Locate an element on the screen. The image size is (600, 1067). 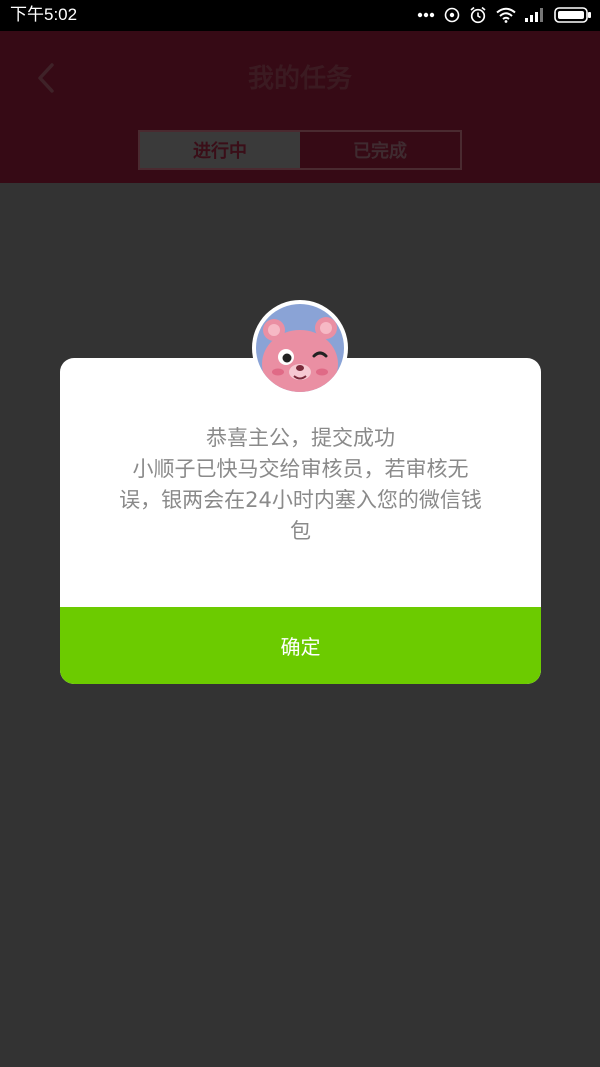
task-tabs: 进行中 已完成 is located at coordinates (300, 150).